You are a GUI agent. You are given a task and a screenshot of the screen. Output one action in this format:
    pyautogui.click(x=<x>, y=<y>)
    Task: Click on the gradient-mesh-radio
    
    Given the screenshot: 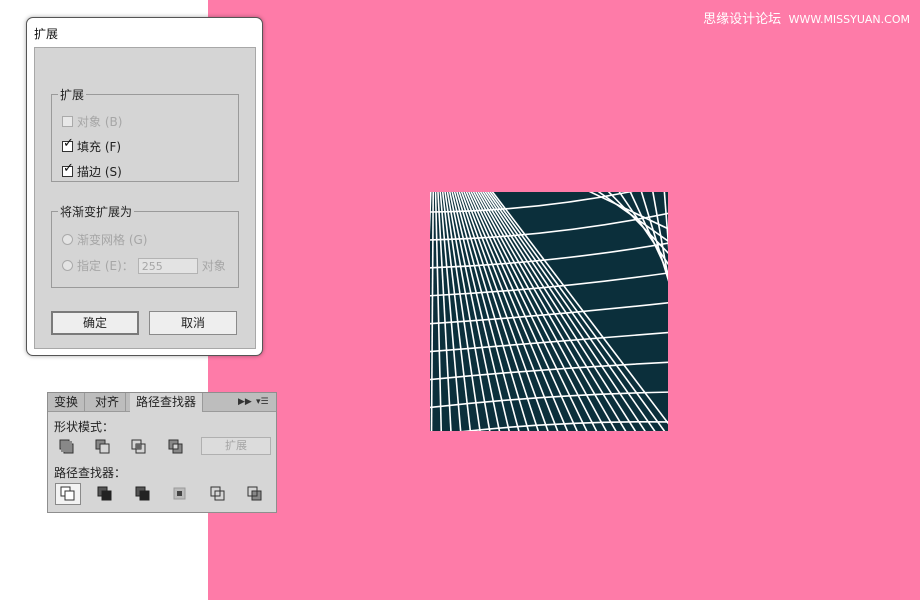 What is the action you would take?
    pyautogui.click(x=67, y=239)
    